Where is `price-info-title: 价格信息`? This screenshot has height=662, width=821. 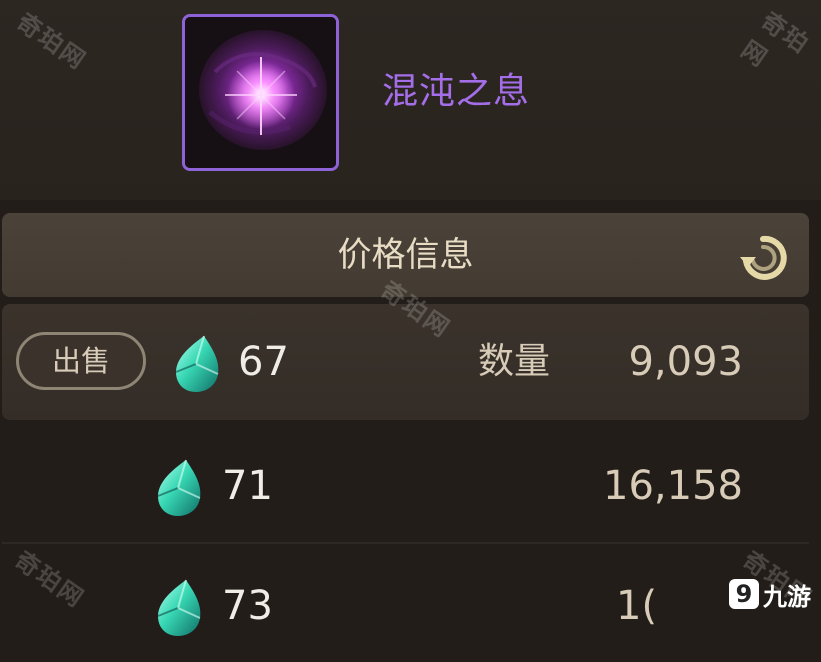
price-info-title: 价格信息 is located at coordinates (405, 255).